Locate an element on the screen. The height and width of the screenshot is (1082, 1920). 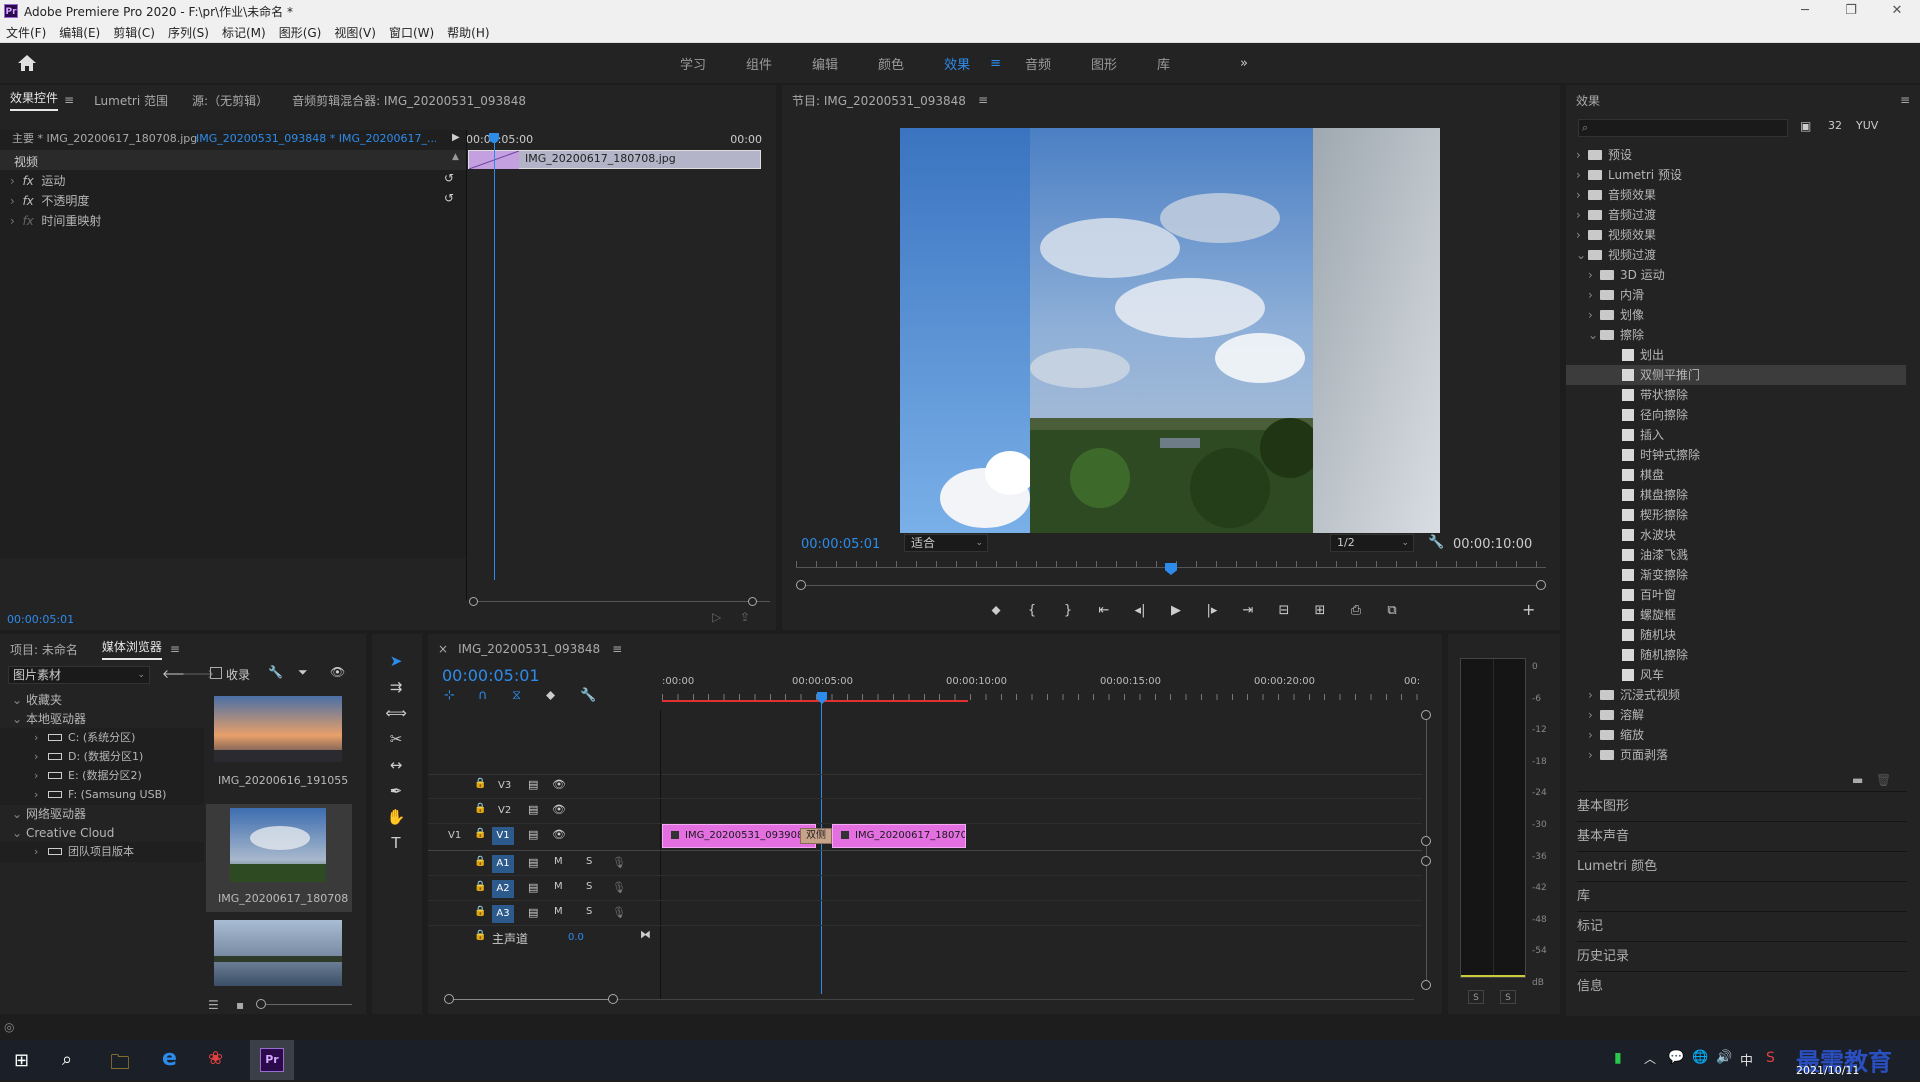
effect-item: 渐变擦除 is located at coordinates (1736, 575).